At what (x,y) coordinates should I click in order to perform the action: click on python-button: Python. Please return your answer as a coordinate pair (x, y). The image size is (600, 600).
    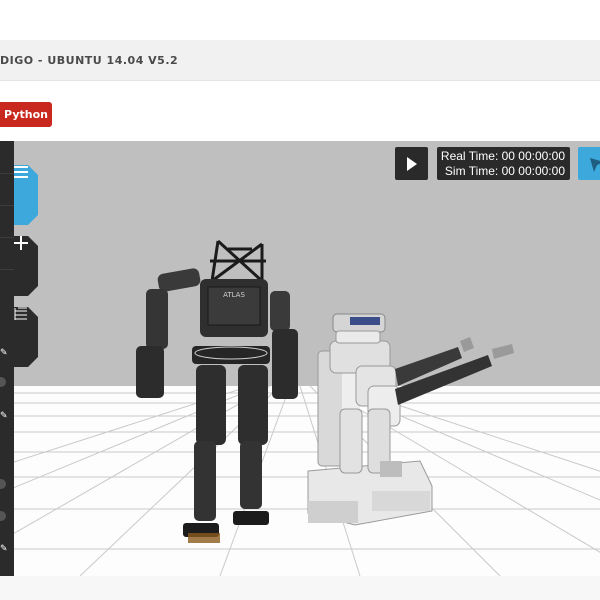
    Looking at the image, I should click on (26, 114).